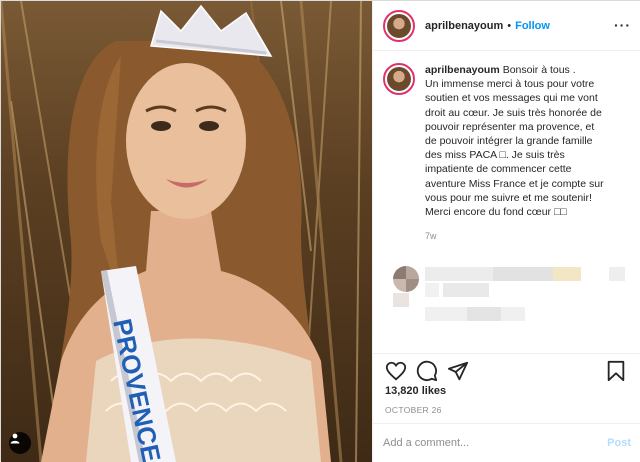  What do you see at coordinates (399, 25) in the screenshot?
I see `avatar` at bounding box center [399, 25].